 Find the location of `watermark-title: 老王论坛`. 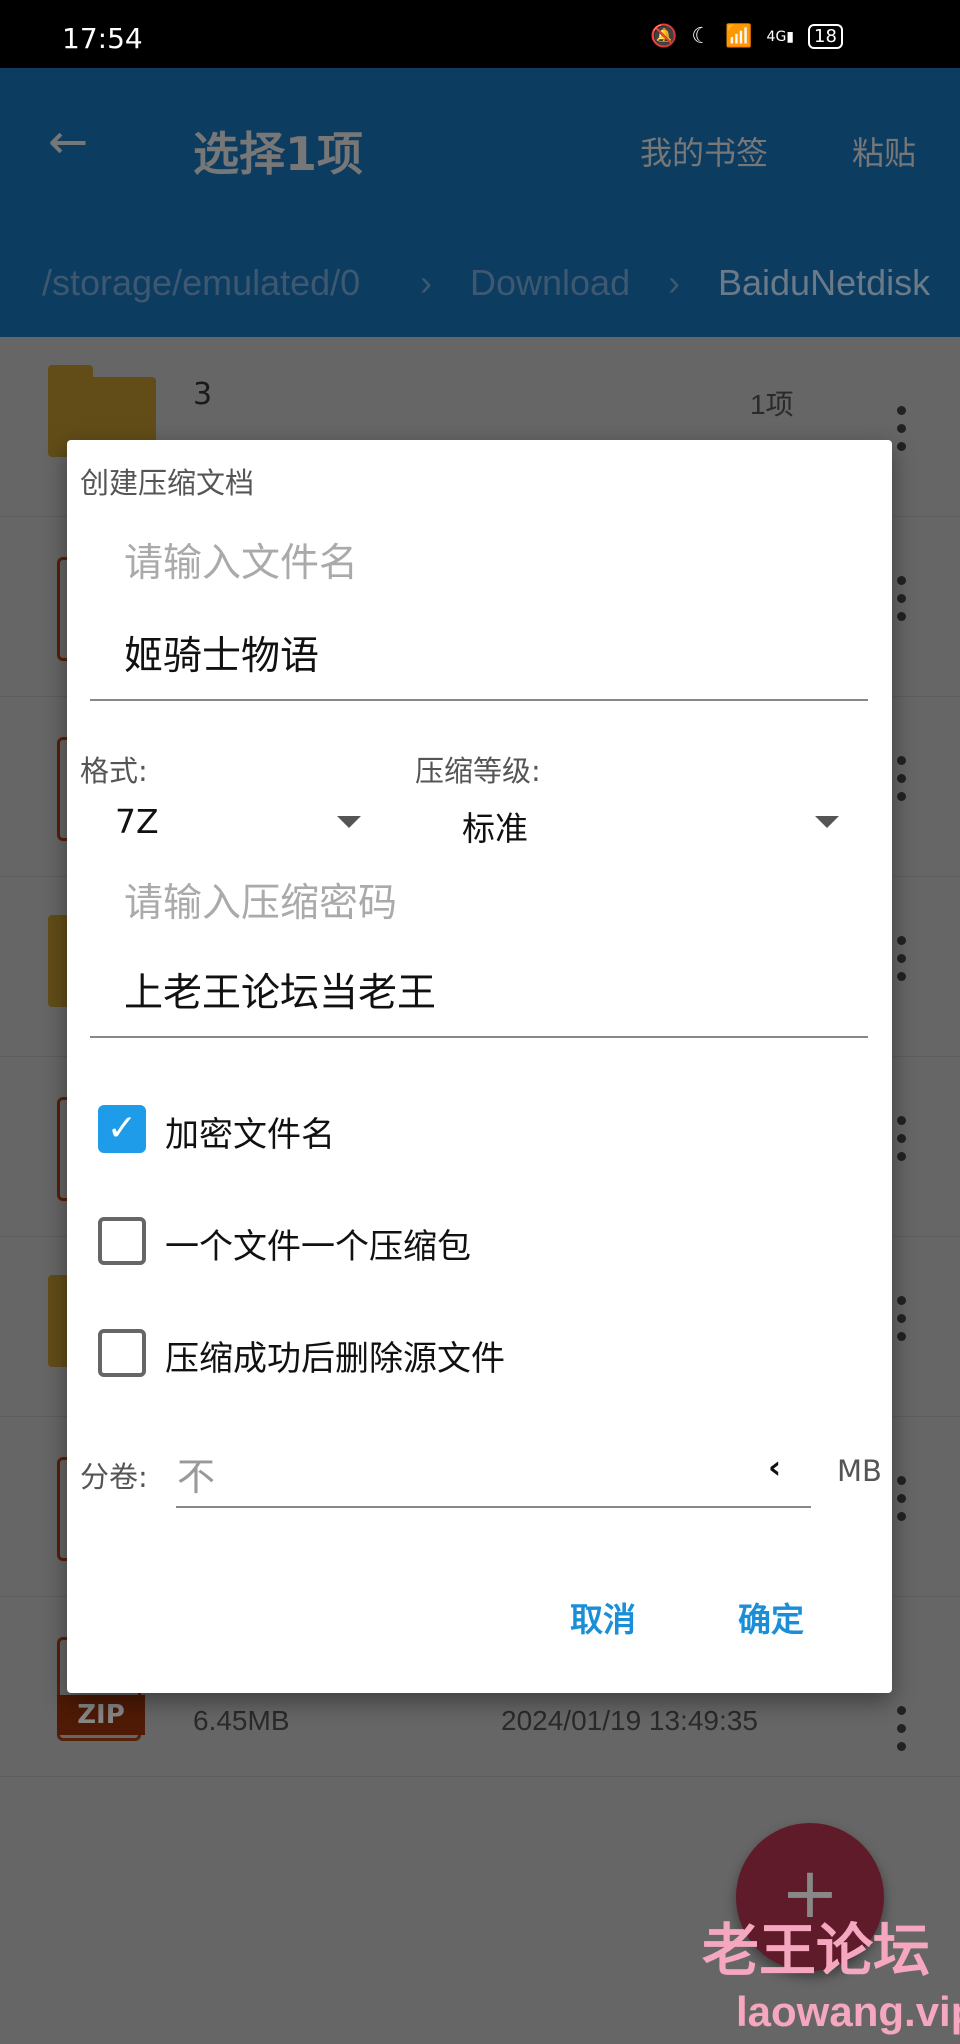

watermark-title: 老王论坛 is located at coordinates (816, 1951).